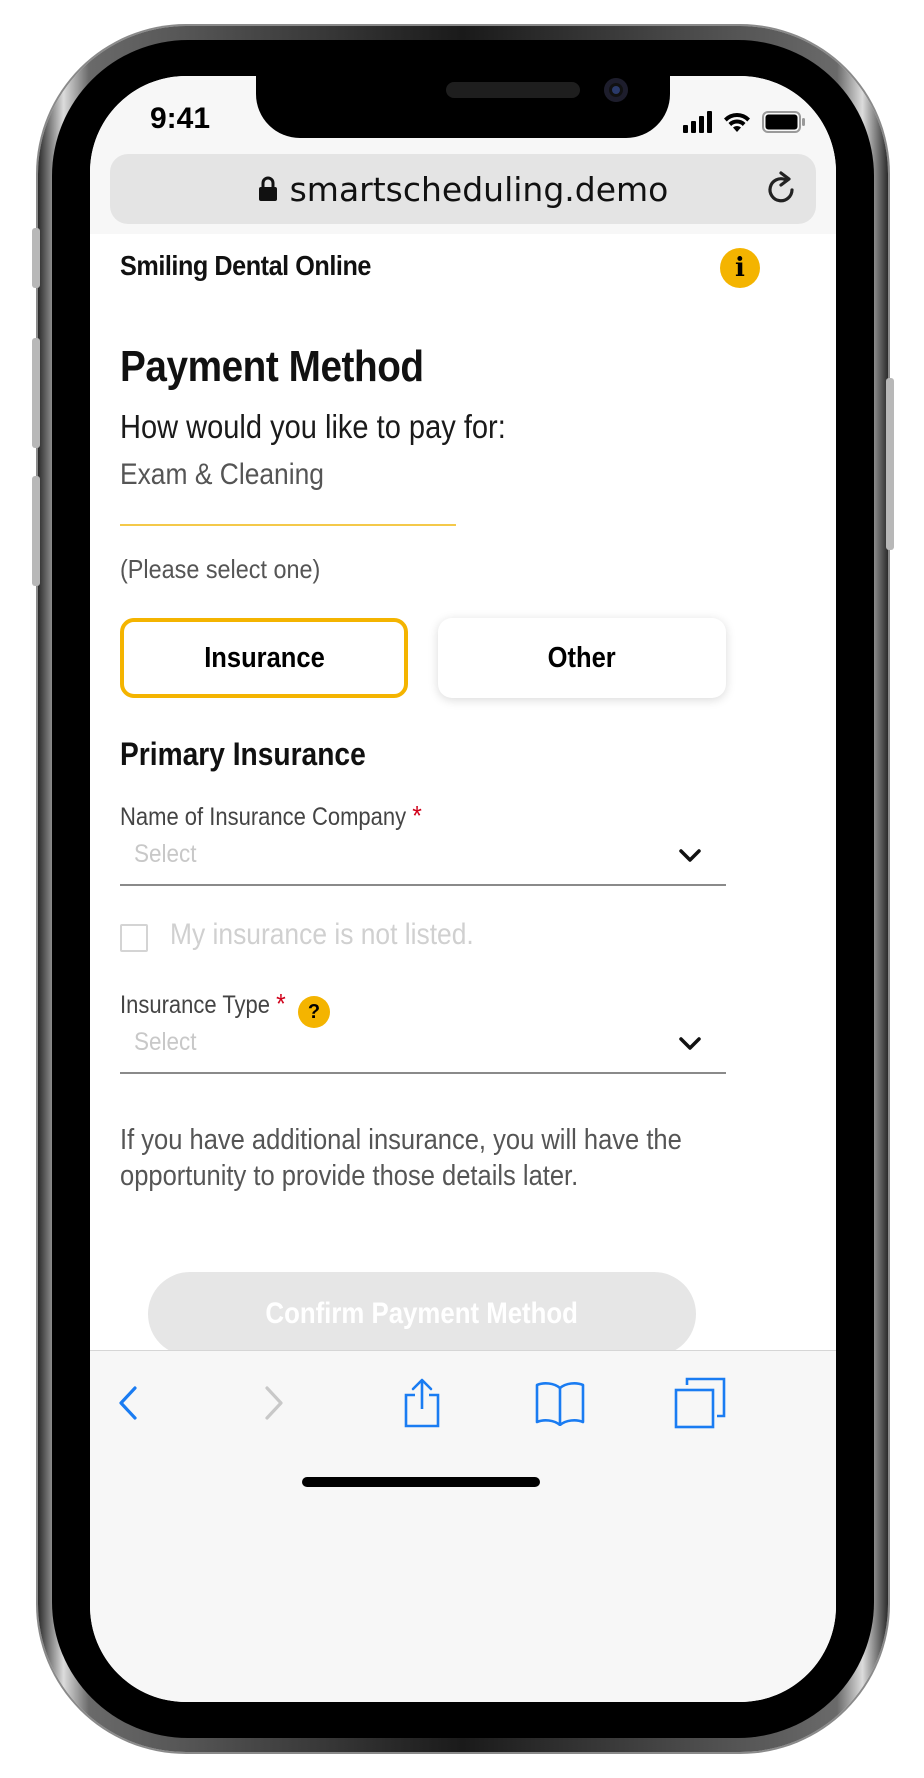  Describe the element at coordinates (36, 531) in the screenshot. I see `volume-down-button` at that location.